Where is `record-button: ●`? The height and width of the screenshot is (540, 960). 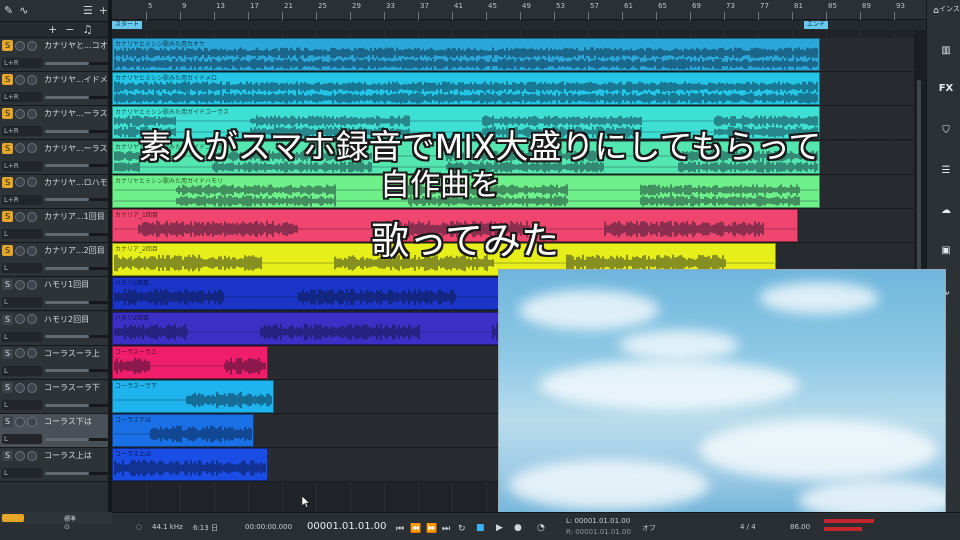 record-button: ● is located at coordinates (518, 528).